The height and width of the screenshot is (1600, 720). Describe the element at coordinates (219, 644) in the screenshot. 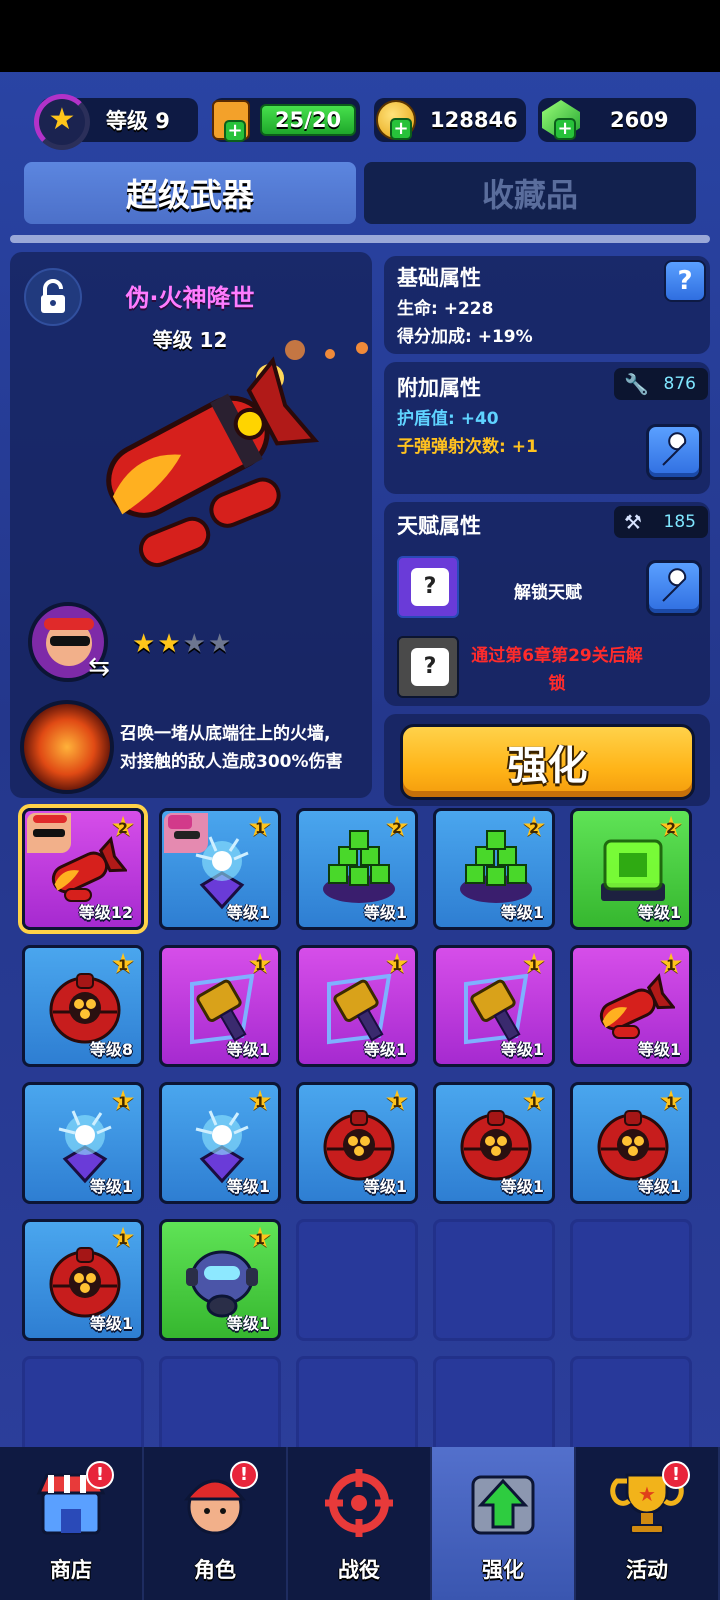

I see `star-empty-icon: ★` at that location.